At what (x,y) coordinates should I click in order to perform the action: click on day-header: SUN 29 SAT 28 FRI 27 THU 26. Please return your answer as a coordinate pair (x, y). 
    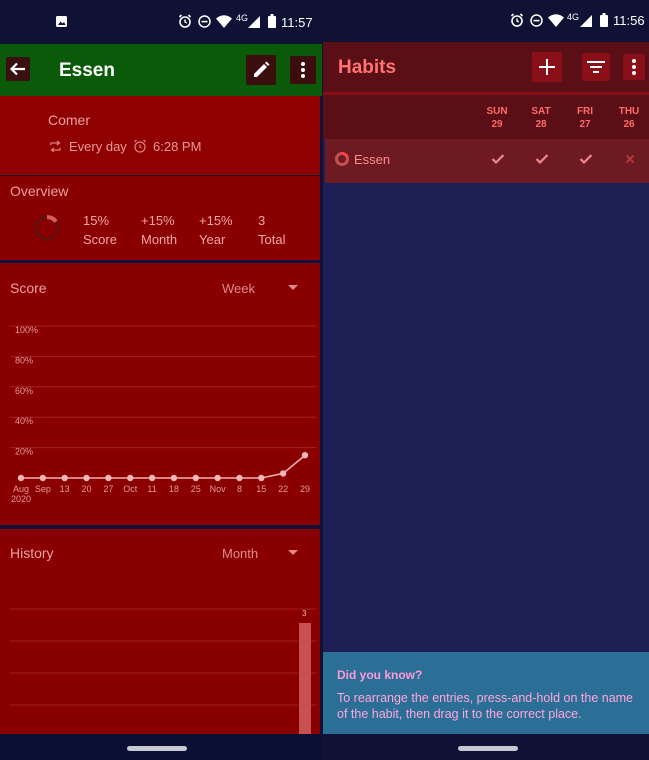
    Looking at the image, I should click on (486, 115).